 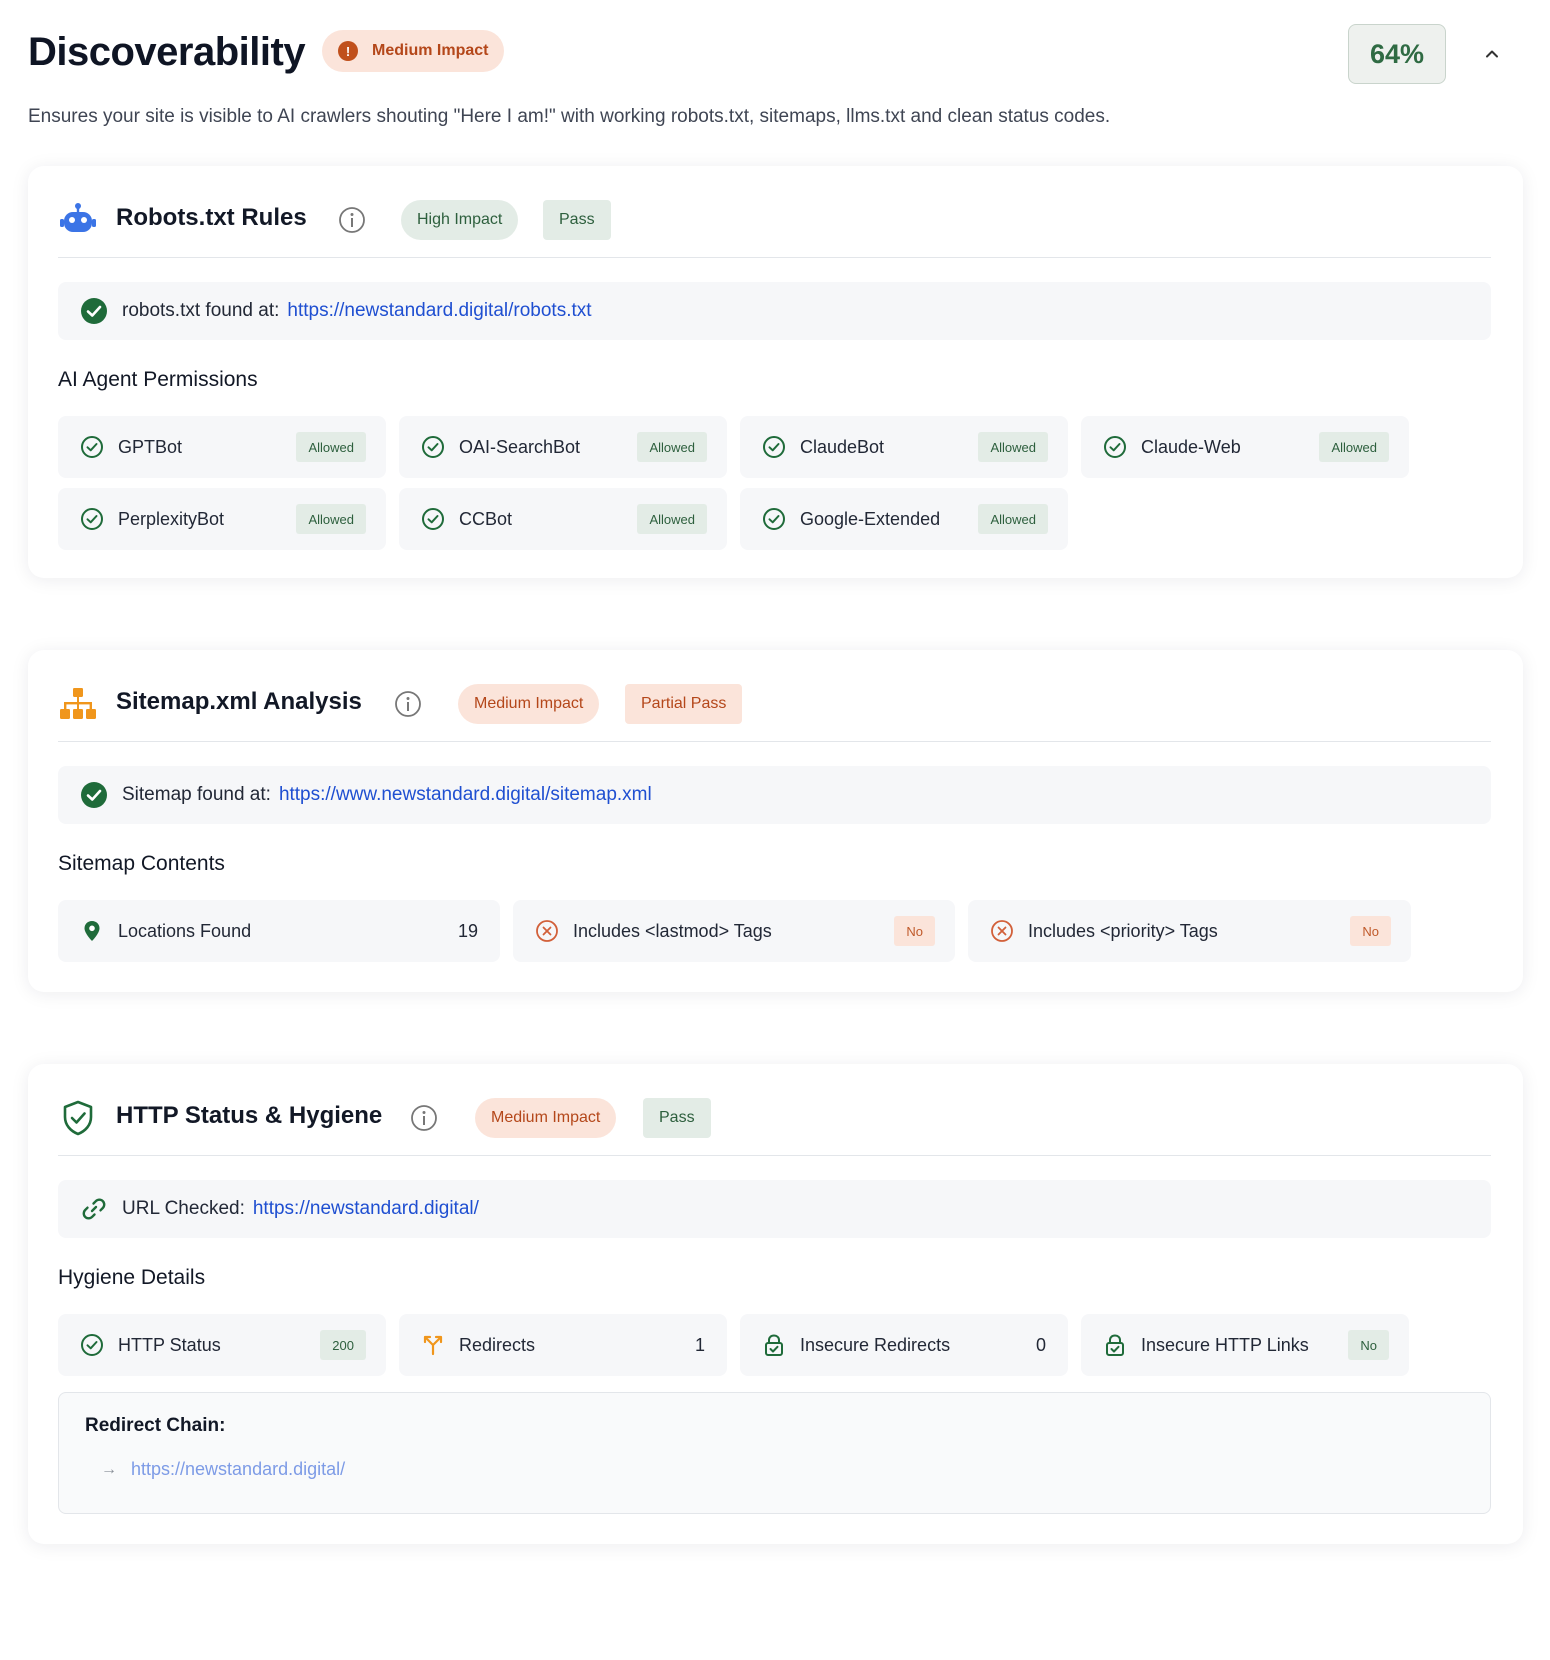 What do you see at coordinates (185, 930) in the screenshot?
I see `sitemap-item-name: Locations Found` at bounding box center [185, 930].